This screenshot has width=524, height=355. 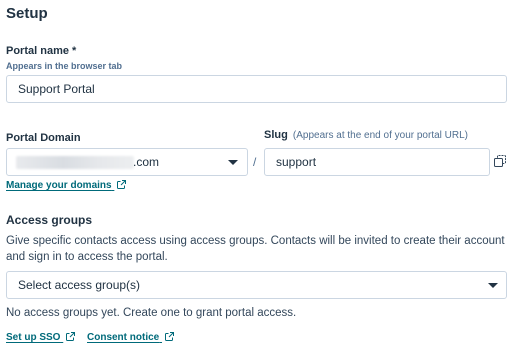 I want to click on slug-hint: (Appears at the end of your portal URL), so click(x=380, y=135).